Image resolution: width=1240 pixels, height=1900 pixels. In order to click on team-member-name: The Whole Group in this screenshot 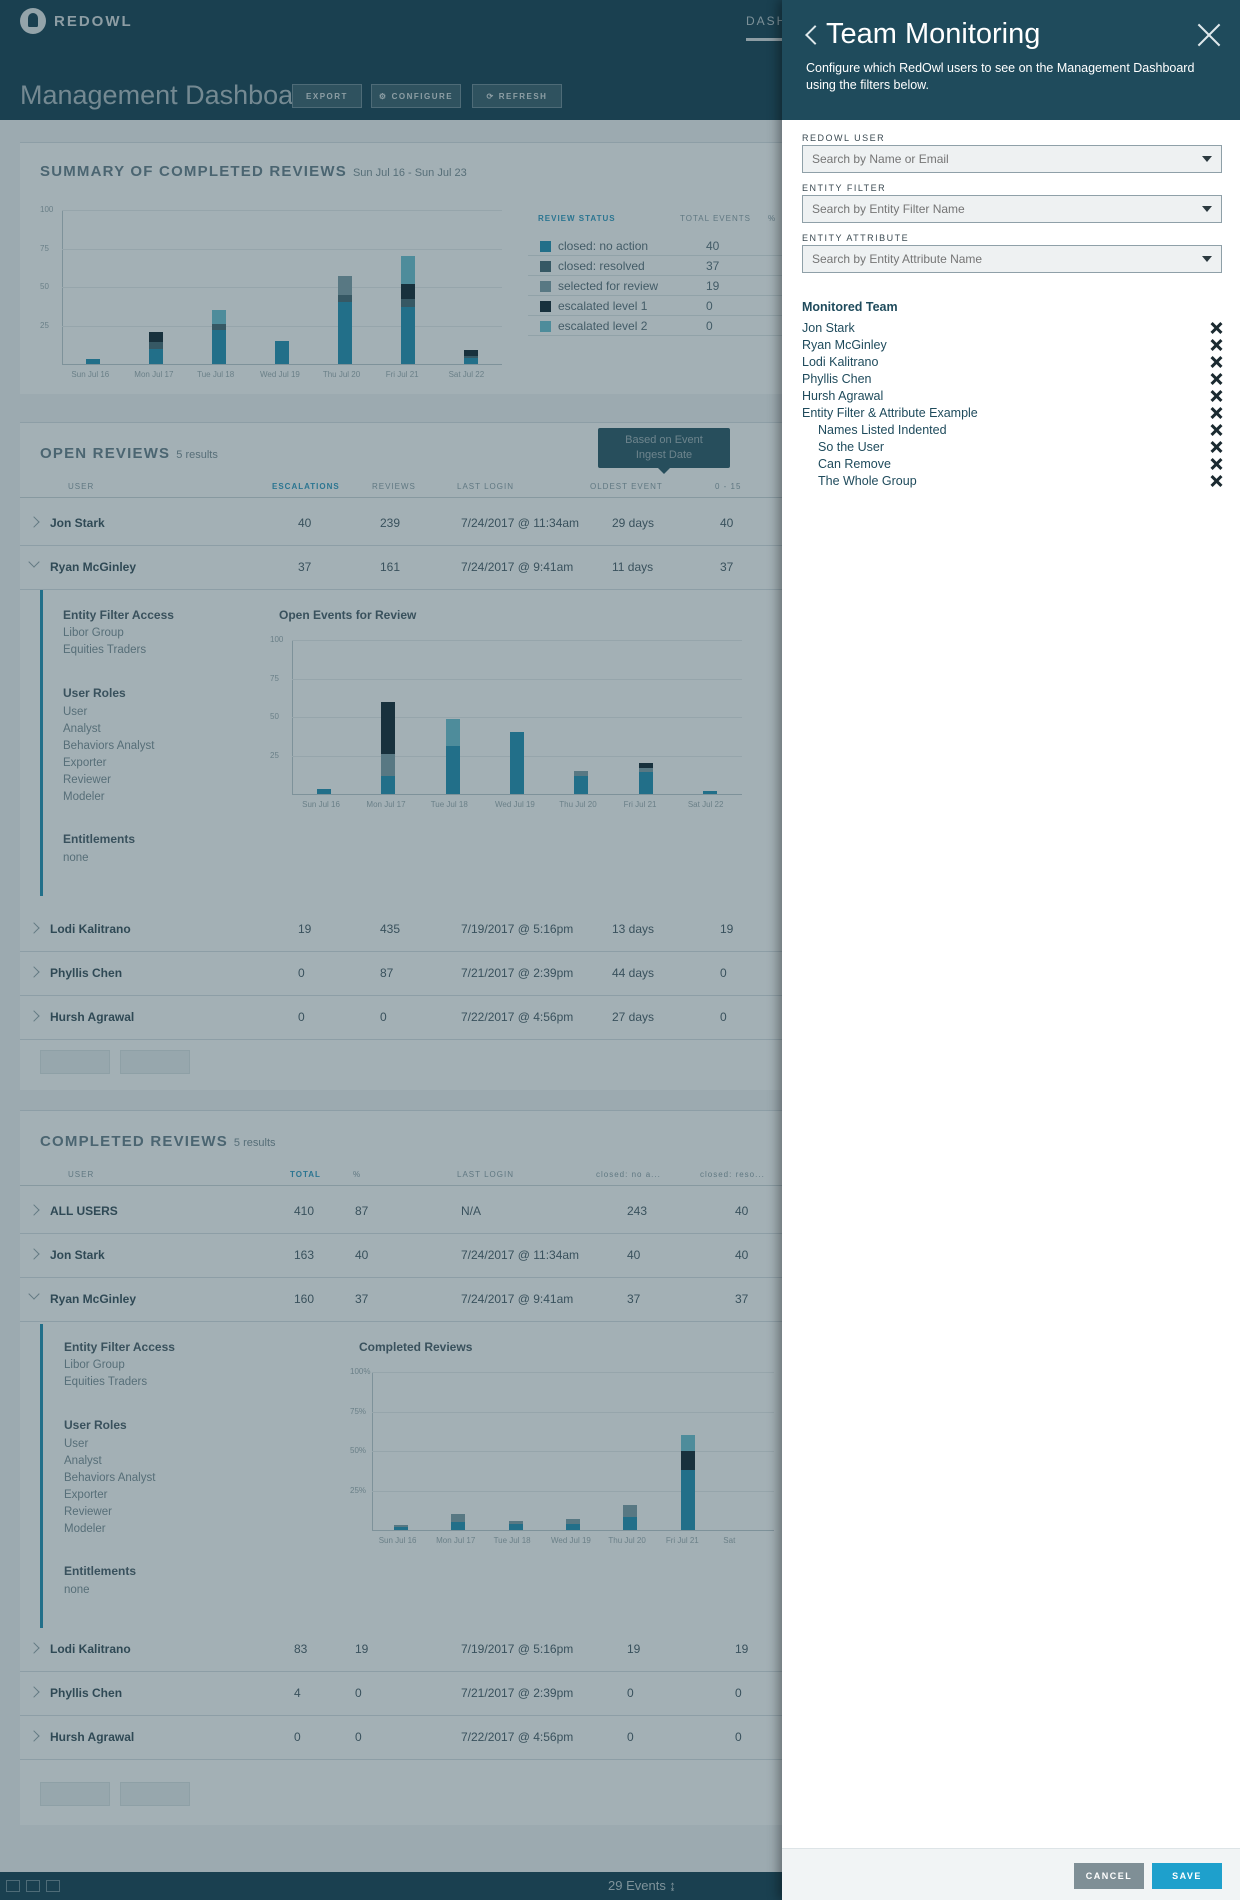, I will do `click(867, 481)`.